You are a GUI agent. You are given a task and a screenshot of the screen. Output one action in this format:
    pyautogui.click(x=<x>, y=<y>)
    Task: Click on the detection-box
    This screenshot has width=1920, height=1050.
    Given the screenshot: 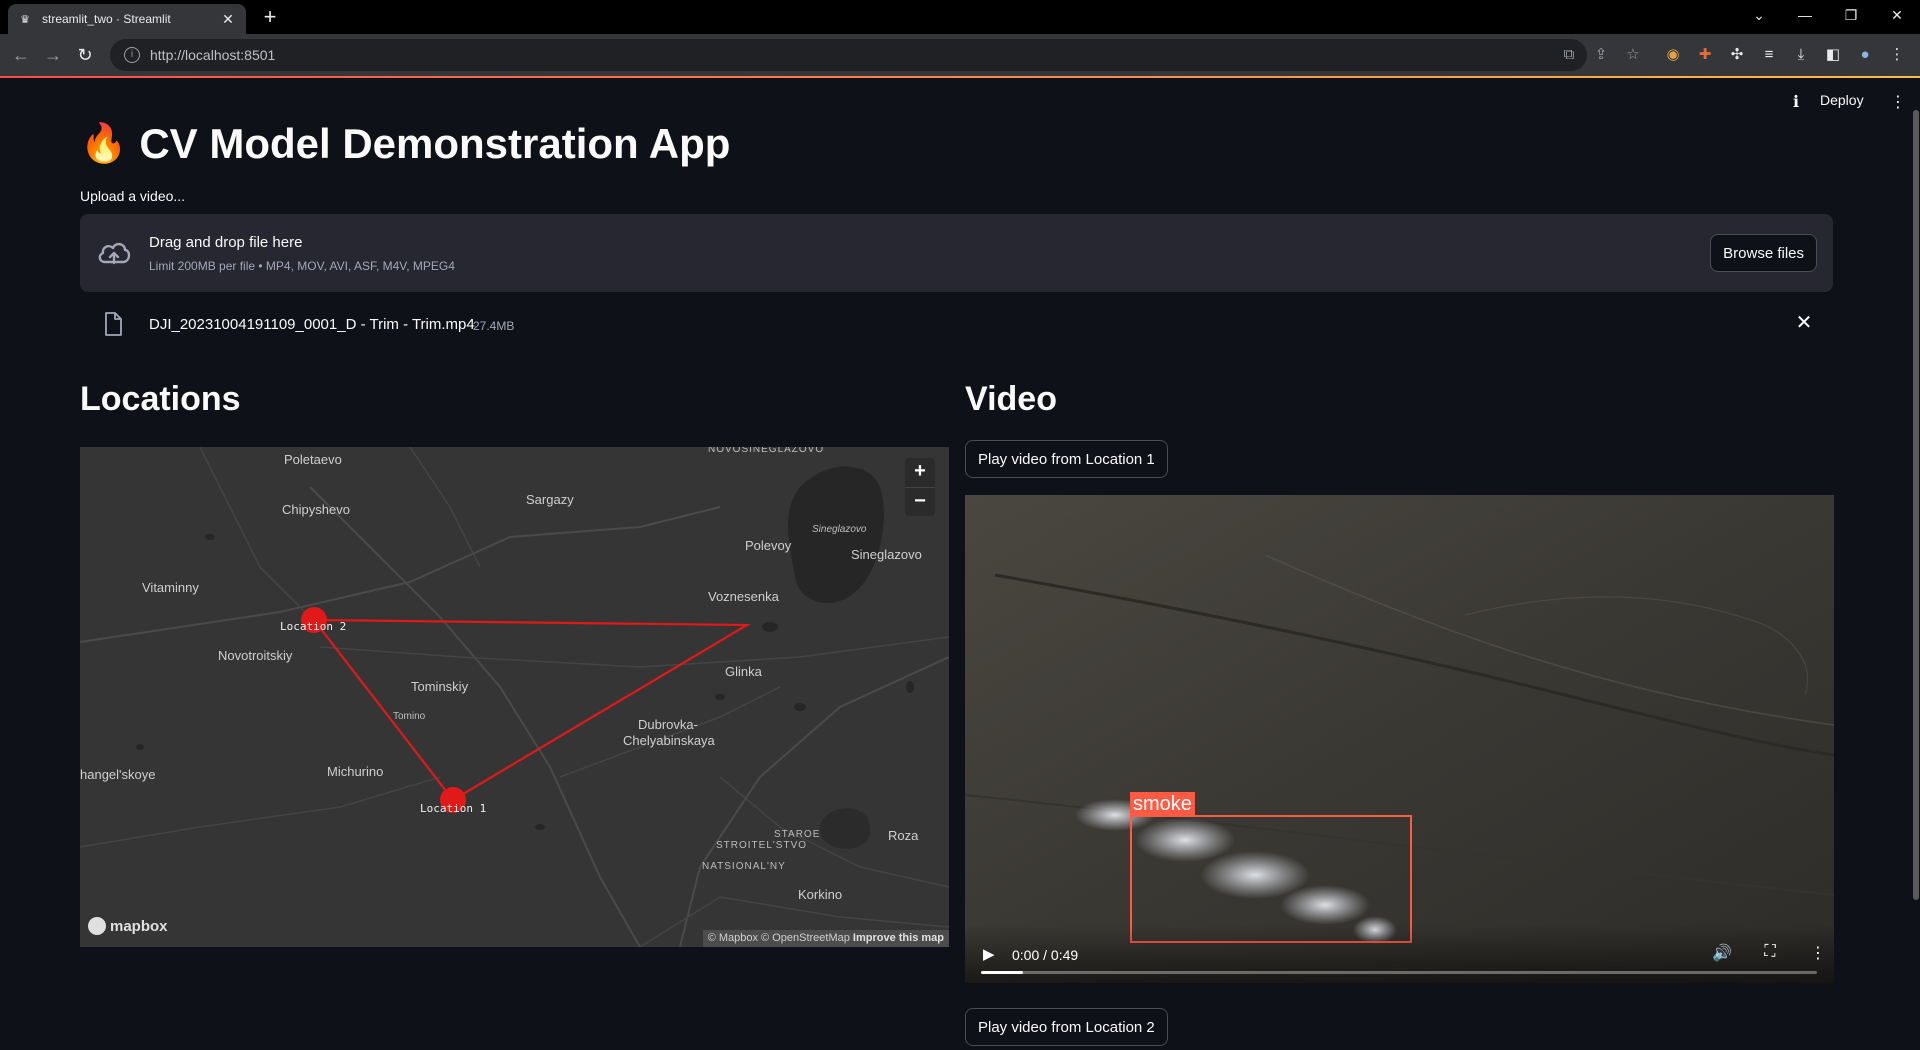 What is the action you would take?
    pyautogui.click(x=1271, y=879)
    